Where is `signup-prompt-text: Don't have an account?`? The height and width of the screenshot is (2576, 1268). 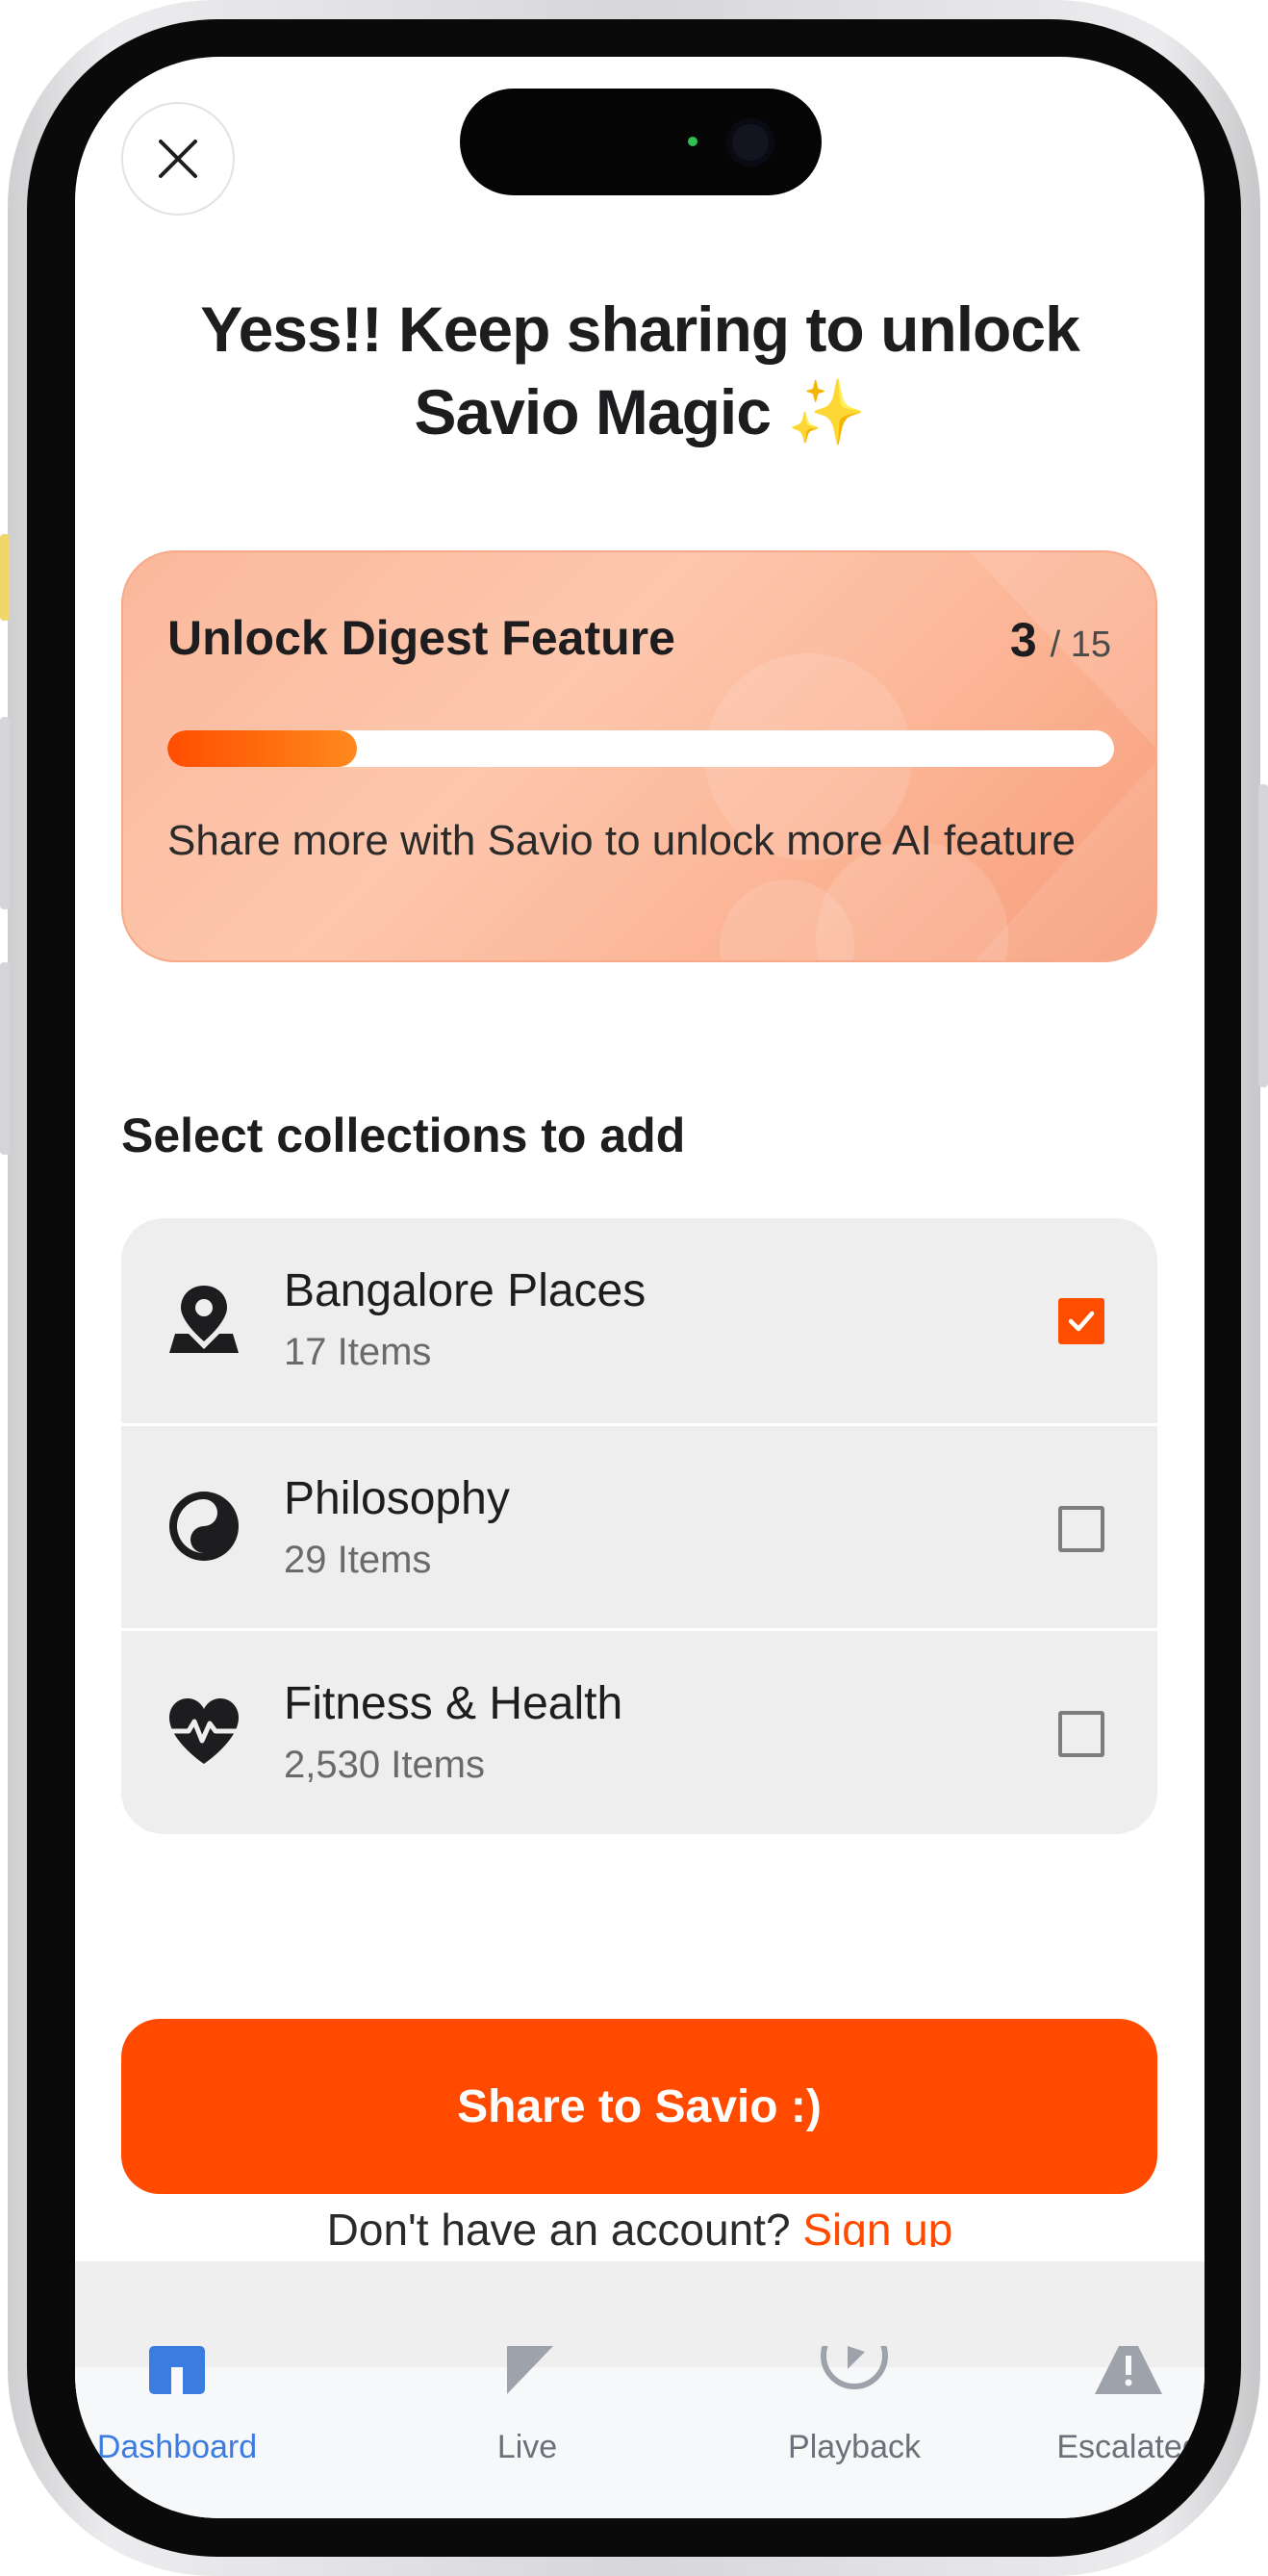 signup-prompt-text: Don't have an account? is located at coordinates (559, 2229).